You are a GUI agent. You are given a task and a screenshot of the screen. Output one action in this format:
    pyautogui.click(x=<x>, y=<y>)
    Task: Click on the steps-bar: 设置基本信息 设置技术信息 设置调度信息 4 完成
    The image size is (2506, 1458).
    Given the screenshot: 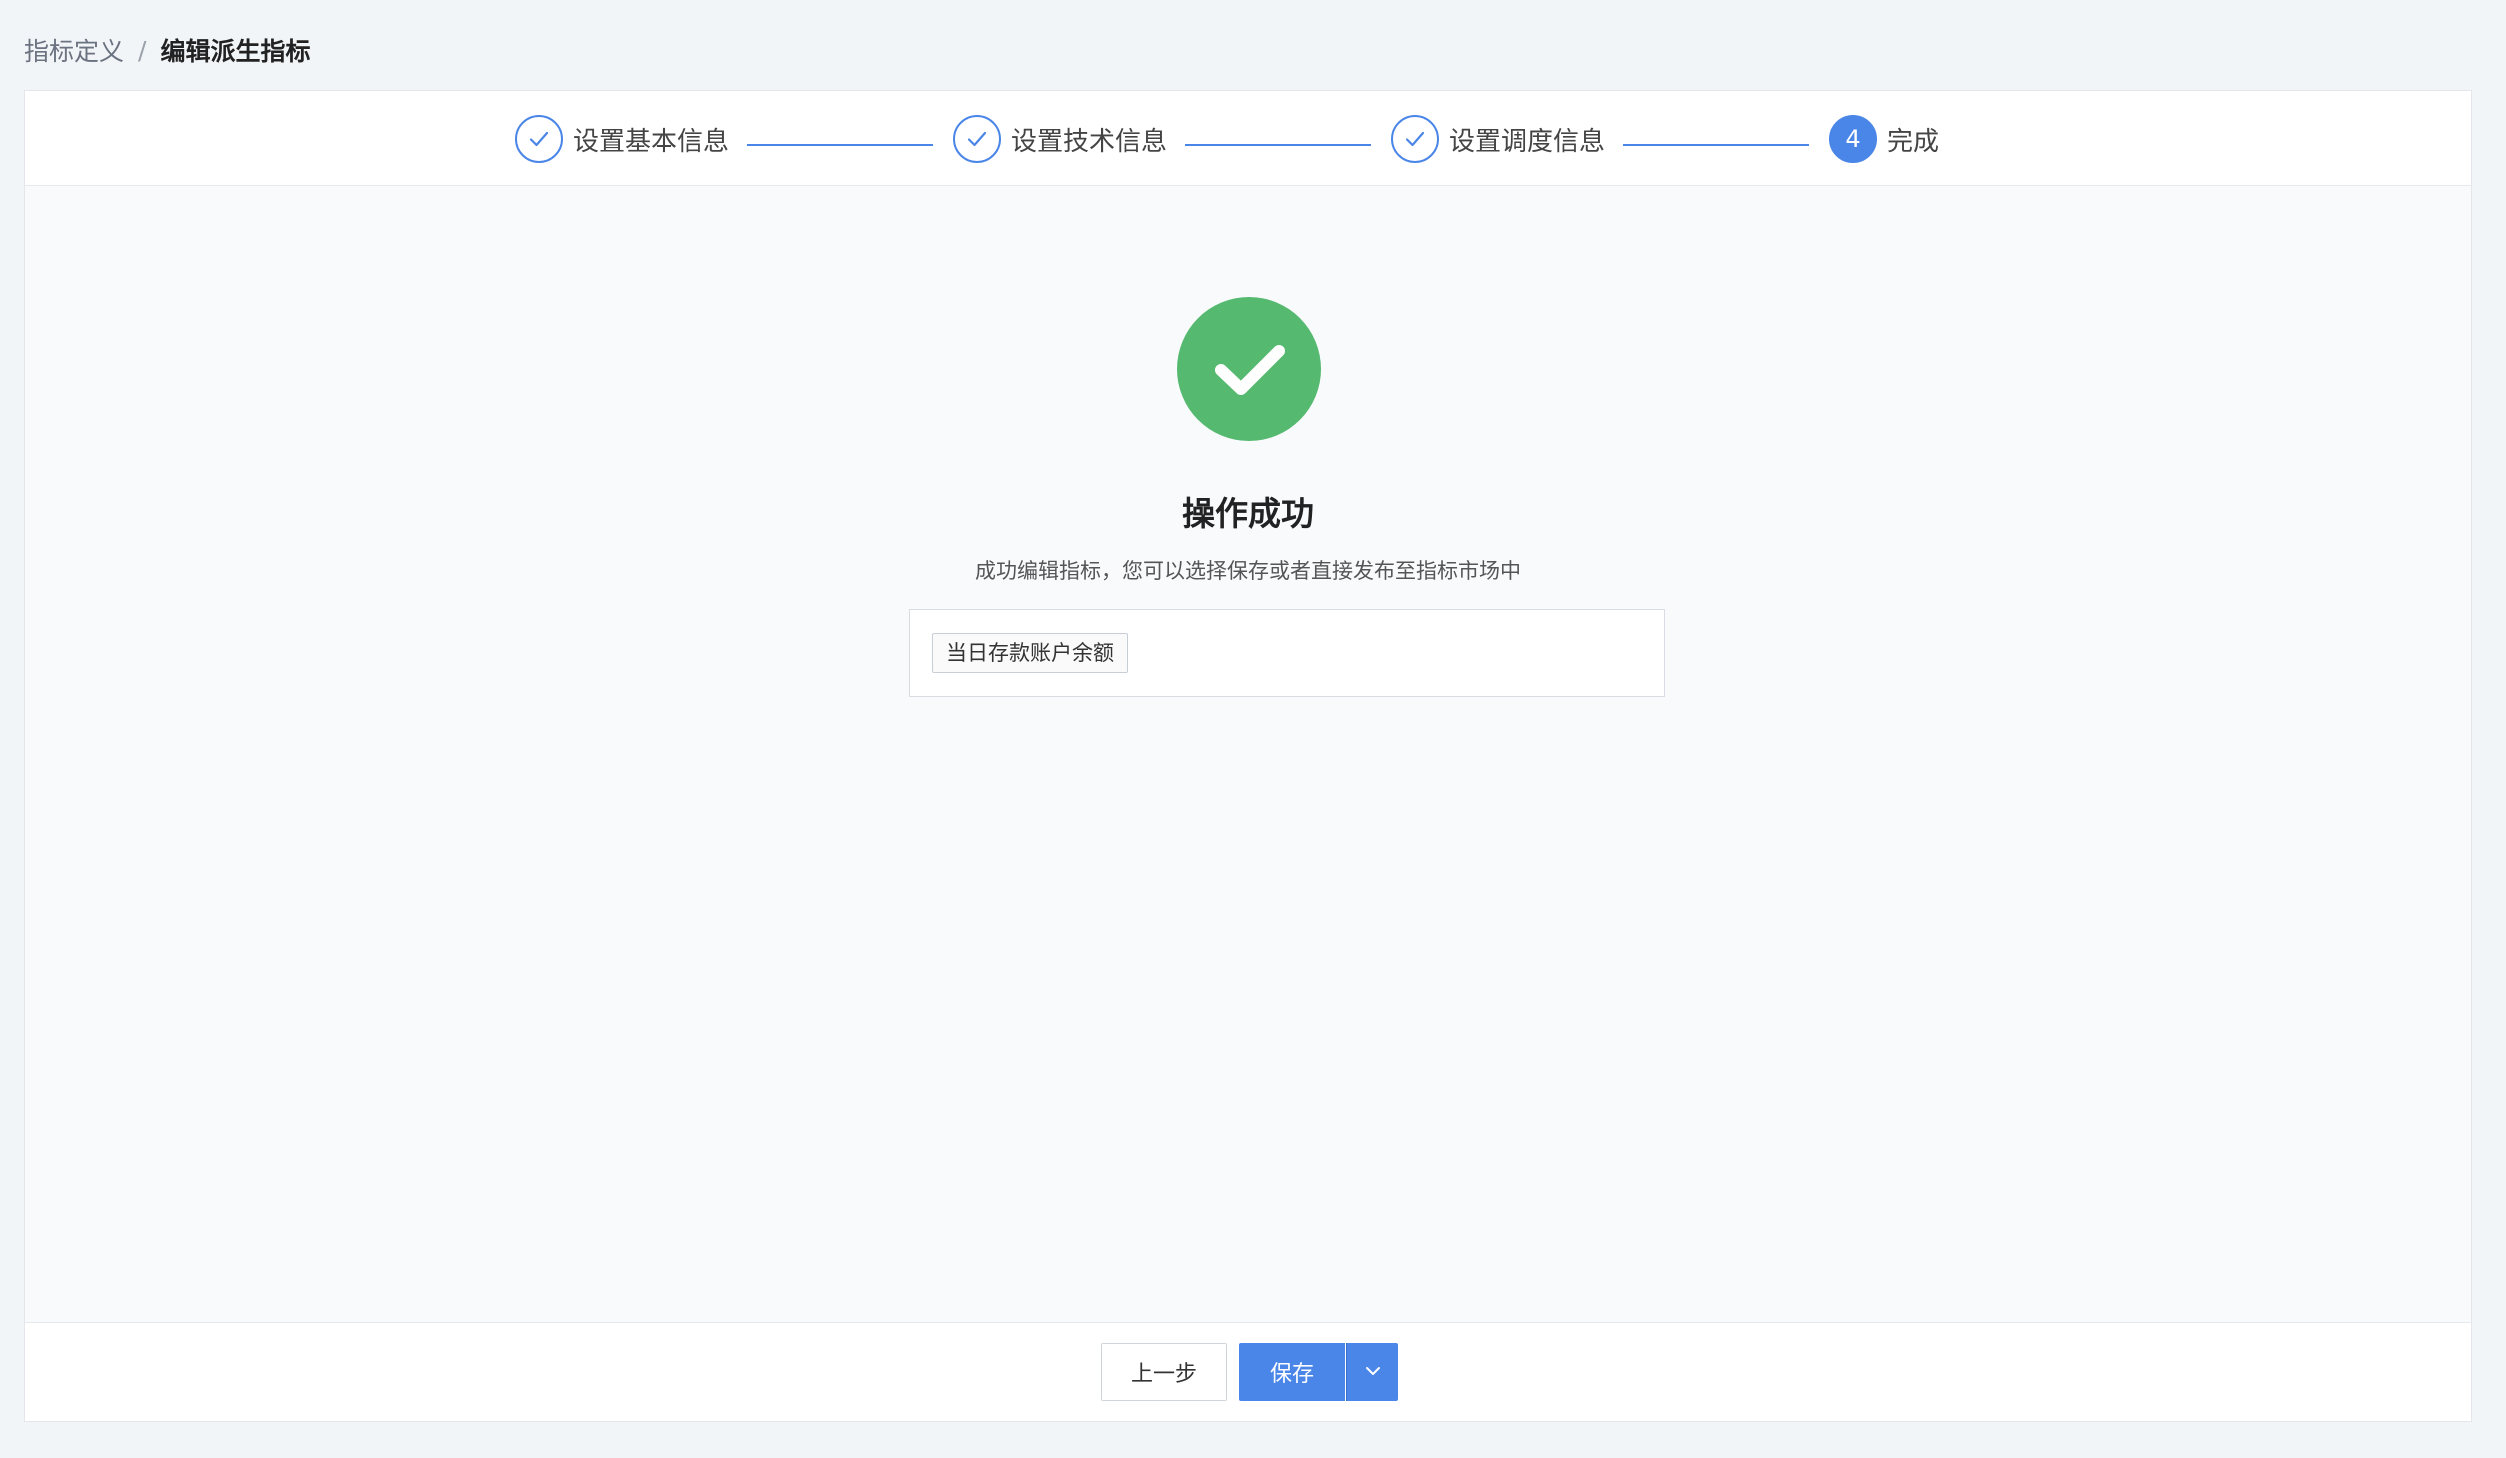 What is the action you would take?
    pyautogui.click(x=1248, y=138)
    